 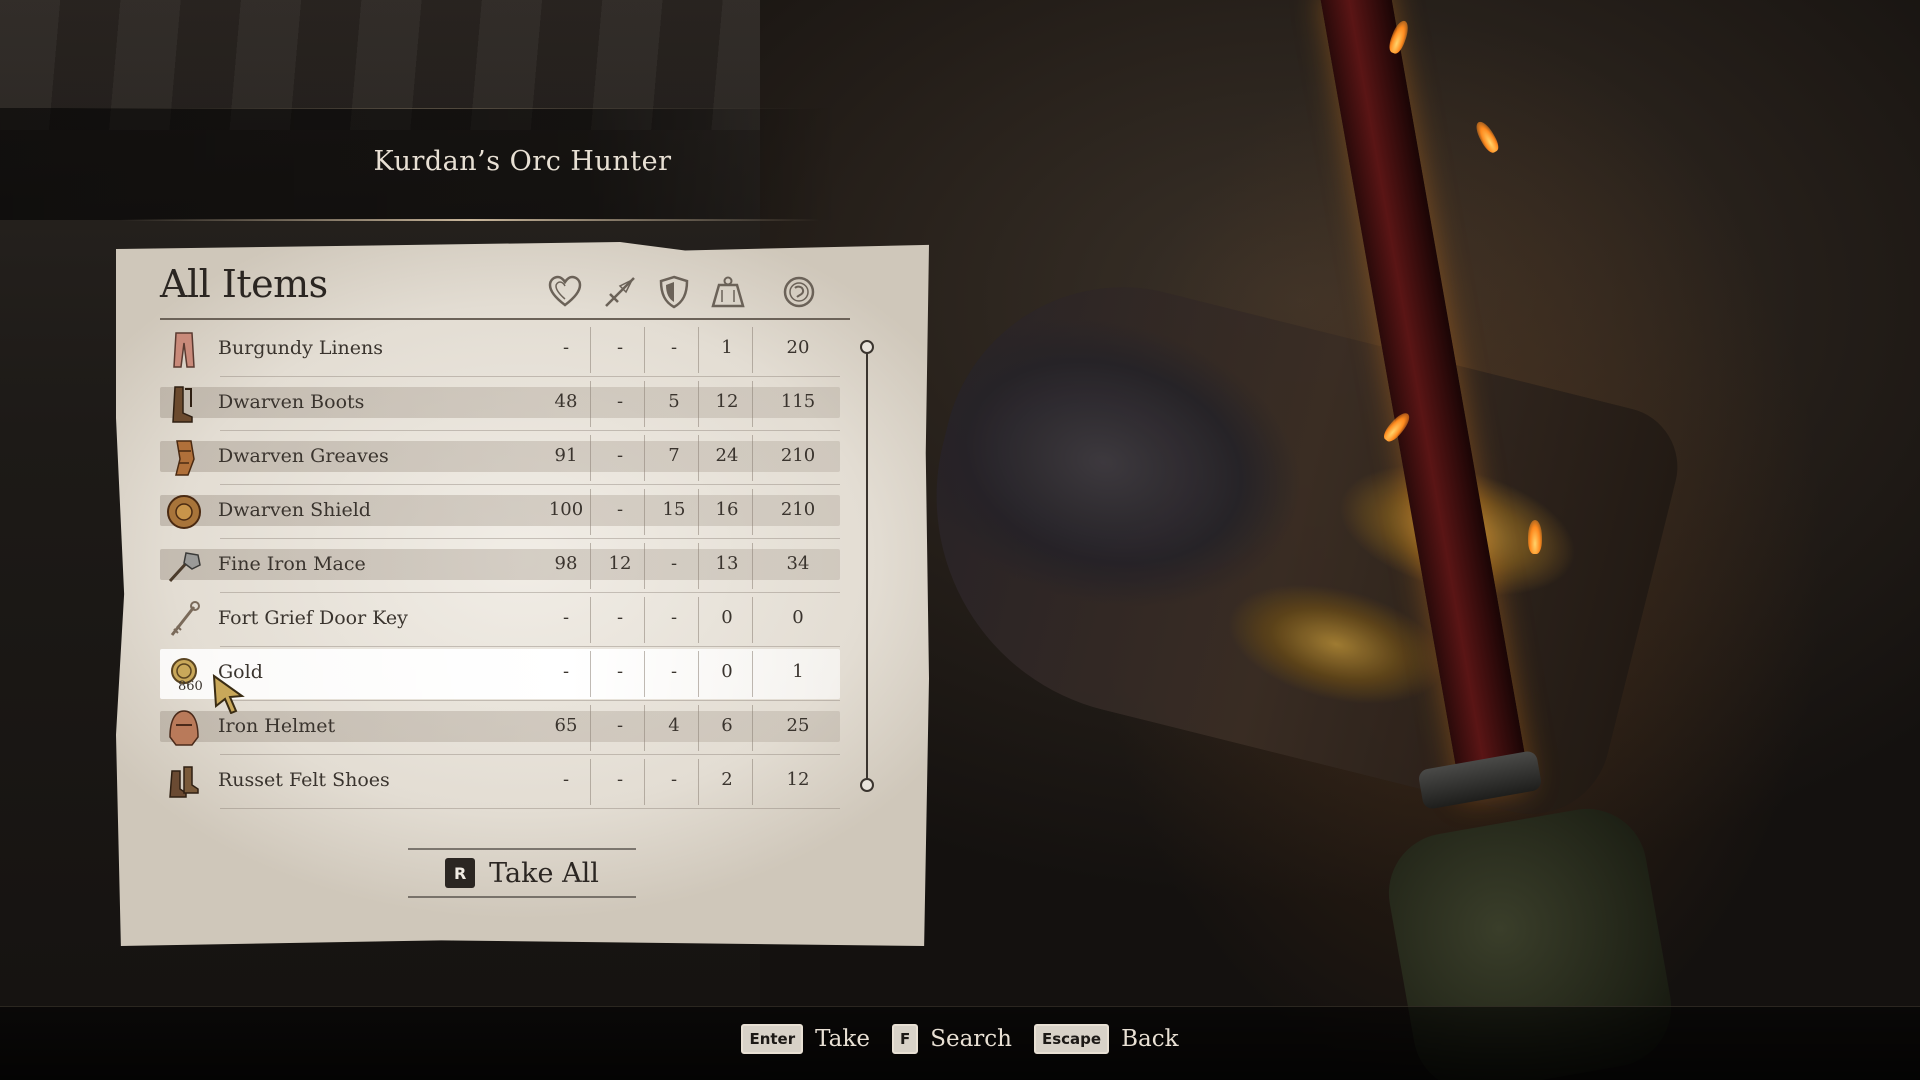 What do you see at coordinates (674, 455) in the screenshot?
I see `item-armor: 7` at bounding box center [674, 455].